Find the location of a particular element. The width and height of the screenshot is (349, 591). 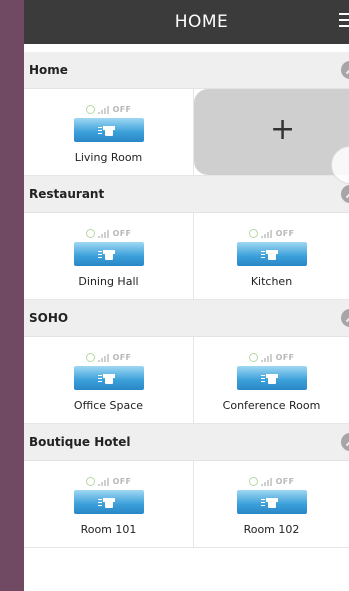

room-name: Conference Room is located at coordinates (271, 405).